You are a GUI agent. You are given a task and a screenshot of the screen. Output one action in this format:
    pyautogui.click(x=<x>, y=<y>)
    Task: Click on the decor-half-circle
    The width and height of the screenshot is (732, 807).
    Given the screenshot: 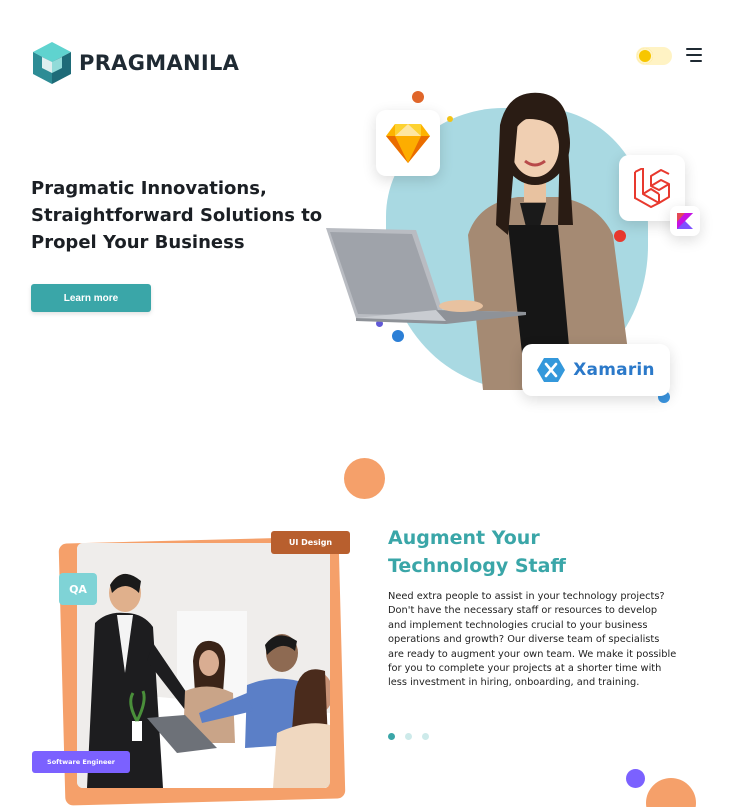 What is the action you would take?
    pyautogui.click(x=671, y=792)
    